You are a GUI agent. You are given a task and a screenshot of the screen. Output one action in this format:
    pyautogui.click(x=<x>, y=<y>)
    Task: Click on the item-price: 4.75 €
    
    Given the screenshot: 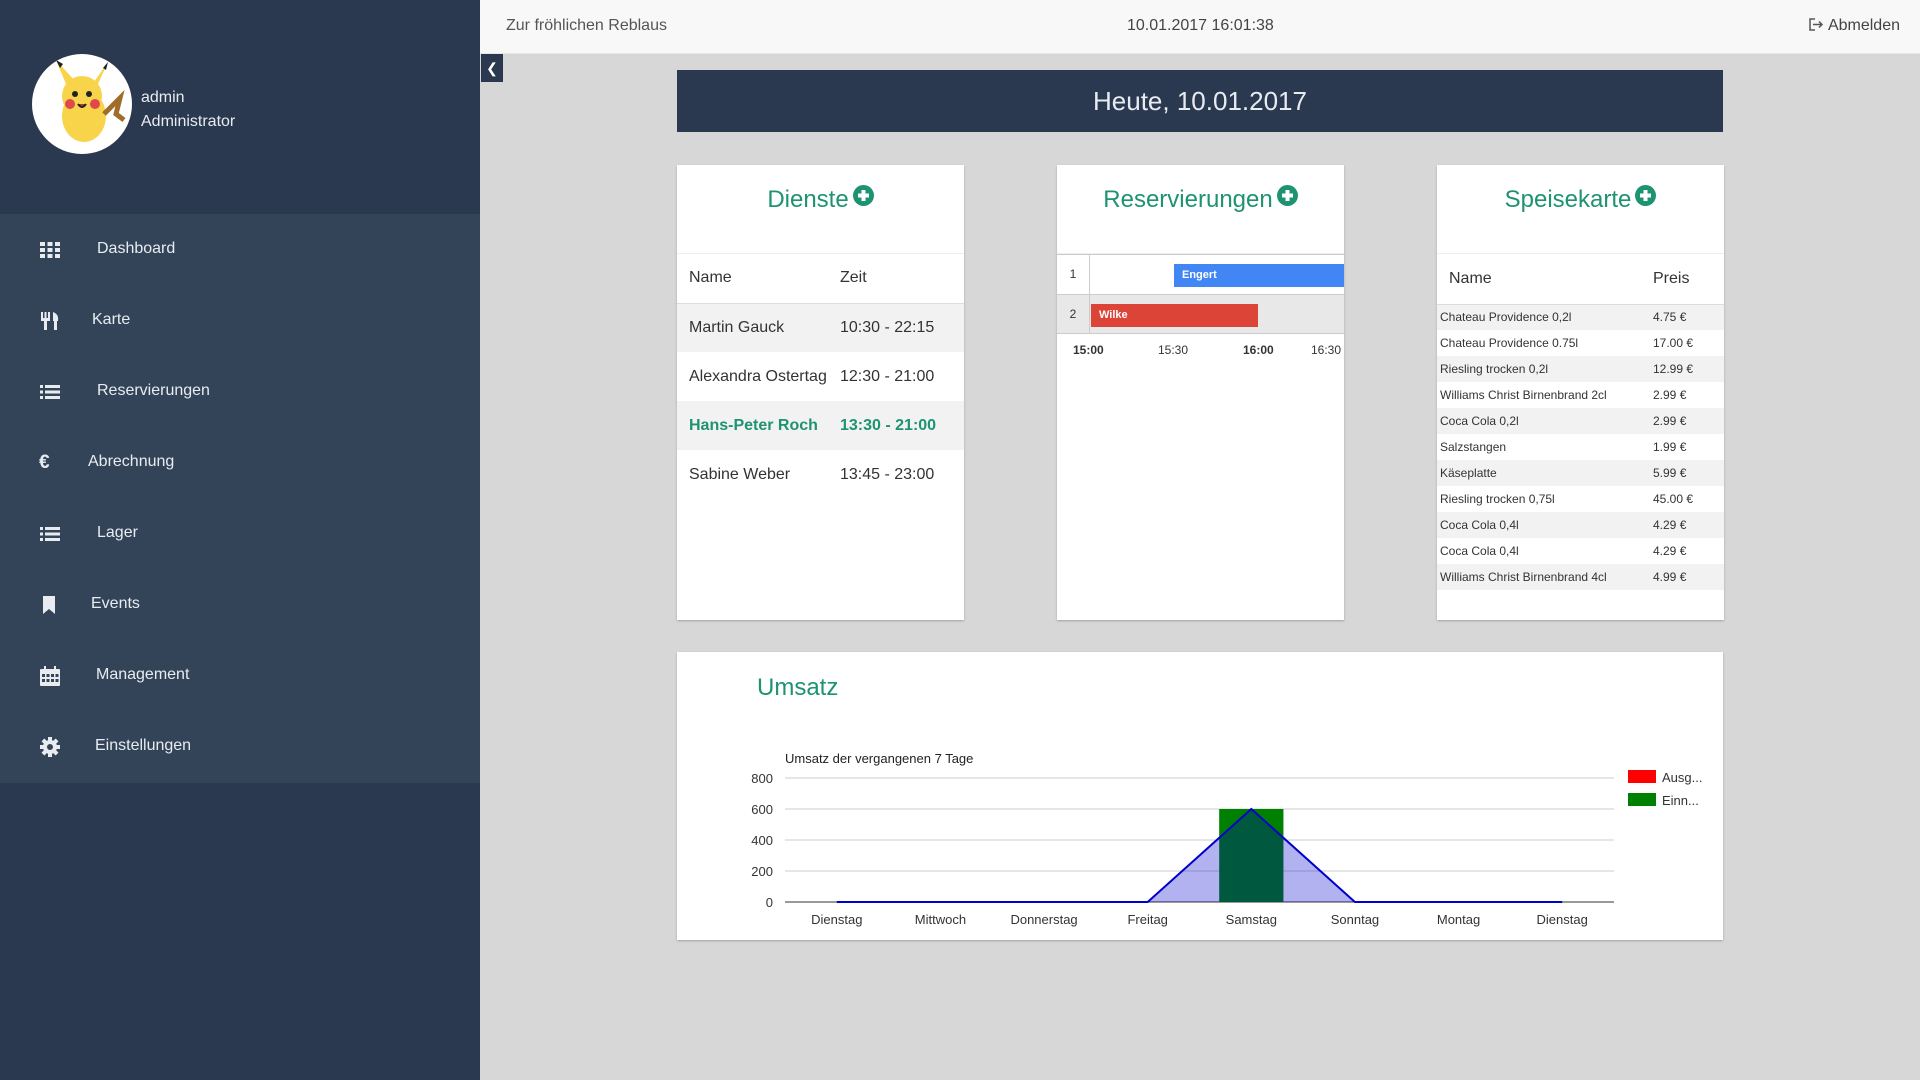 What is the action you would take?
    pyautogui.click(x=1688, y=317)
    